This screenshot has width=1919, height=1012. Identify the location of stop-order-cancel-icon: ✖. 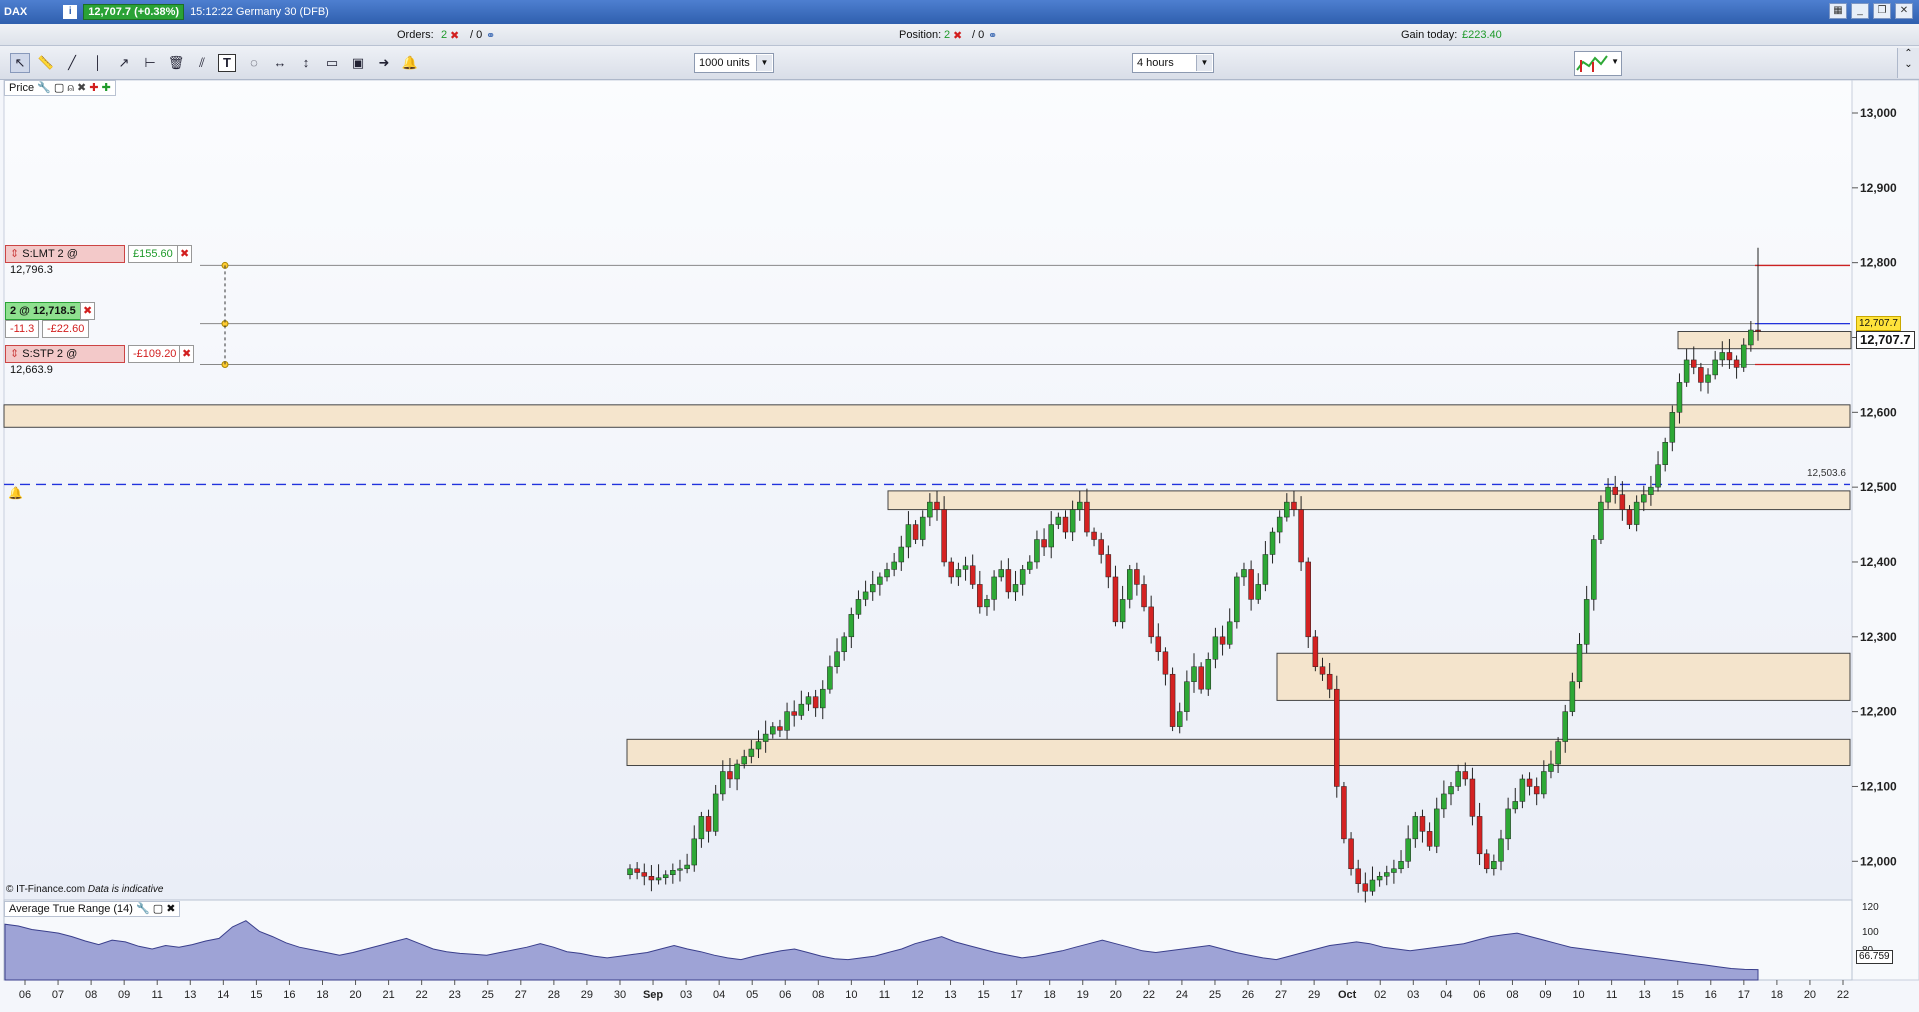
(187, 354).